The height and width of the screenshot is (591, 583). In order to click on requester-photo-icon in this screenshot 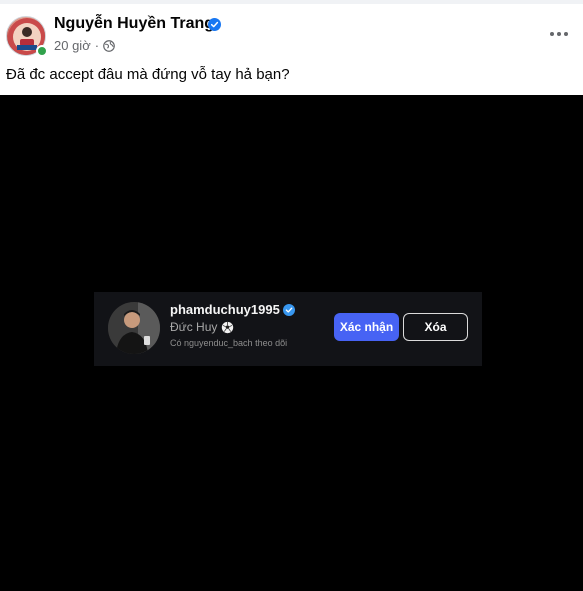, I will do `click(134, 328)`.